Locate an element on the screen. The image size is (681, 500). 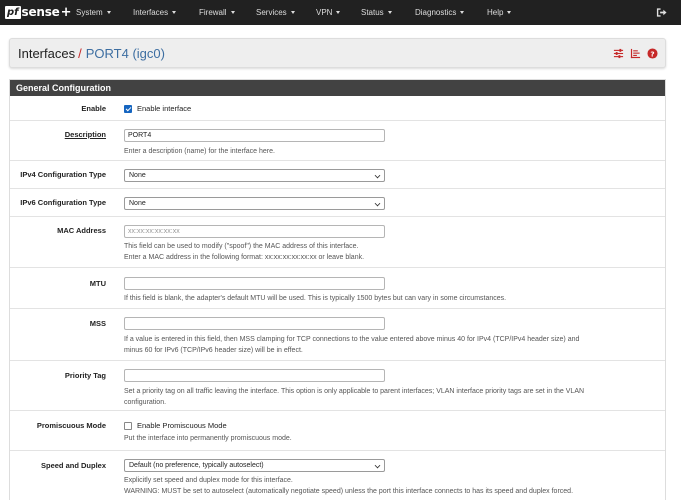
logo-sense-text: sense is located at coordinates (40, 12).